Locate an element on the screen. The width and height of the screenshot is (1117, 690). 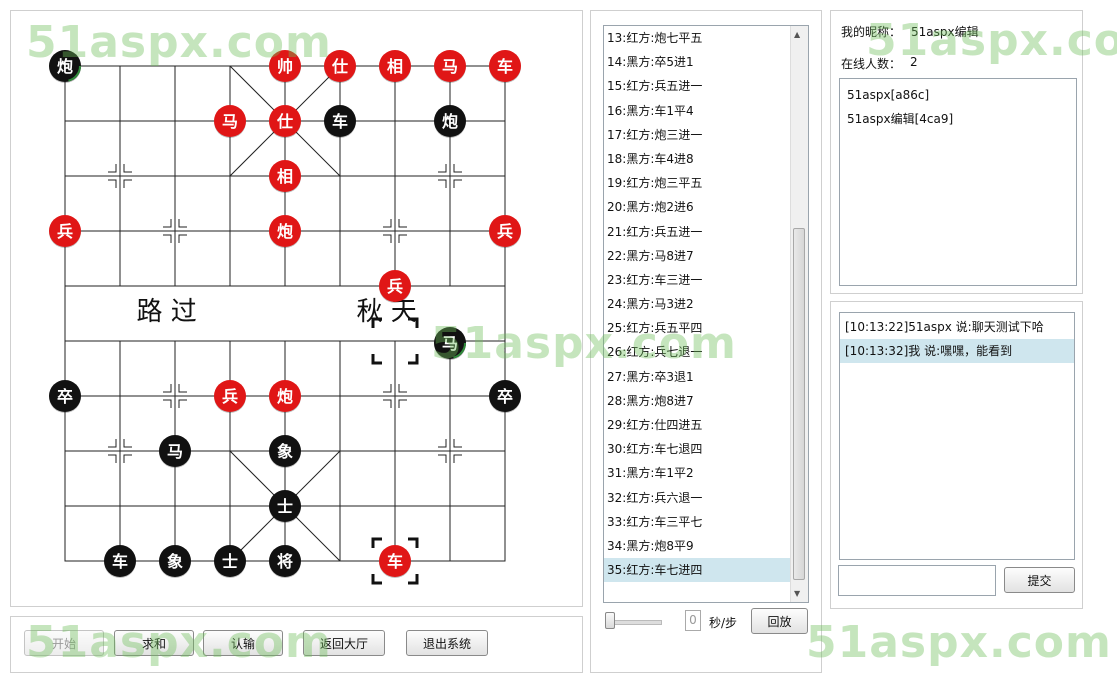
resign-button: 认输 is located at coordinates (243, 643).